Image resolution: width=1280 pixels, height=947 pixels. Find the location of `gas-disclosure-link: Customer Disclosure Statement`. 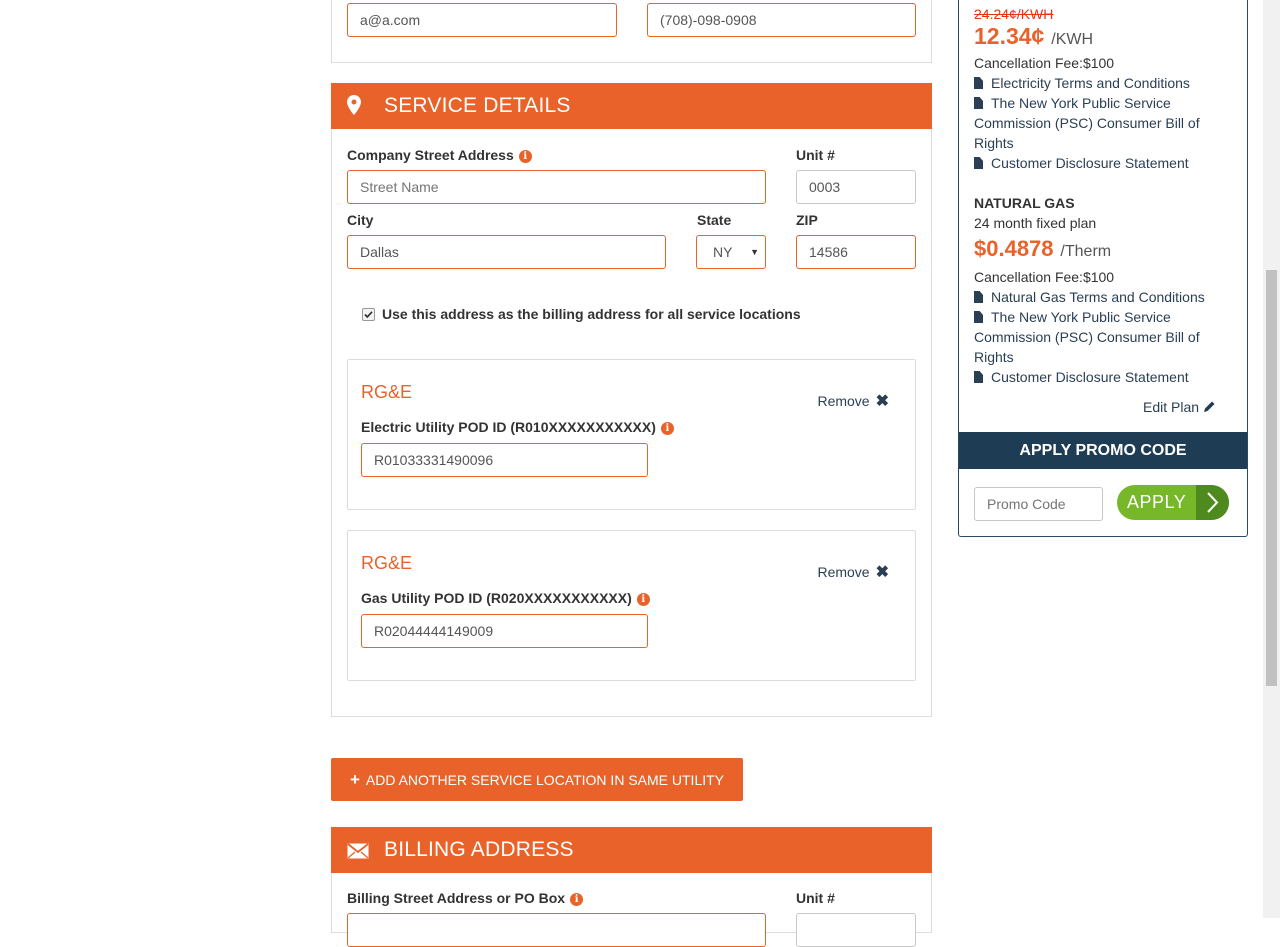

gas-disclosure-link: Customer Disclosure Statement is located at coordinates (1099, 377).